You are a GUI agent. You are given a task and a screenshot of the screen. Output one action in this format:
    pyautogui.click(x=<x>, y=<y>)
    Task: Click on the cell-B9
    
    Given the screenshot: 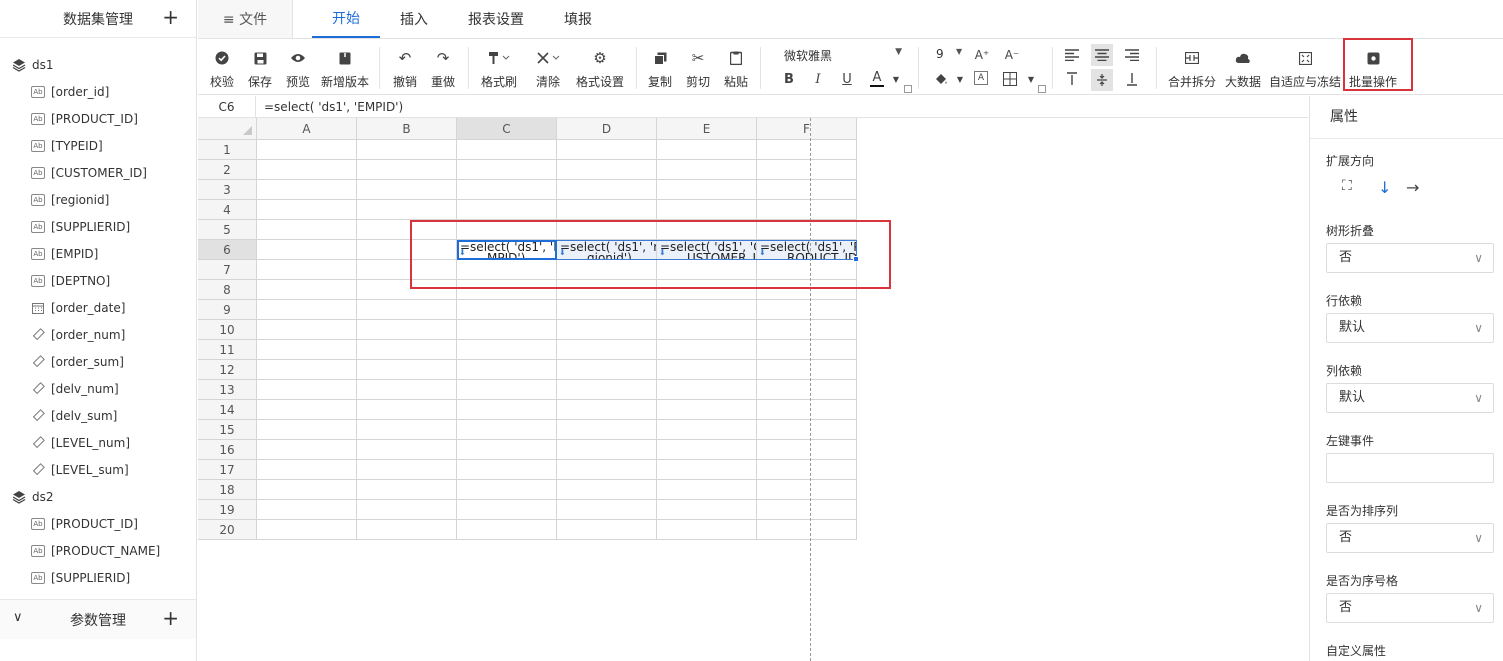 What is the action you would take?
    pyautogui.click(x=407, y=310)
    